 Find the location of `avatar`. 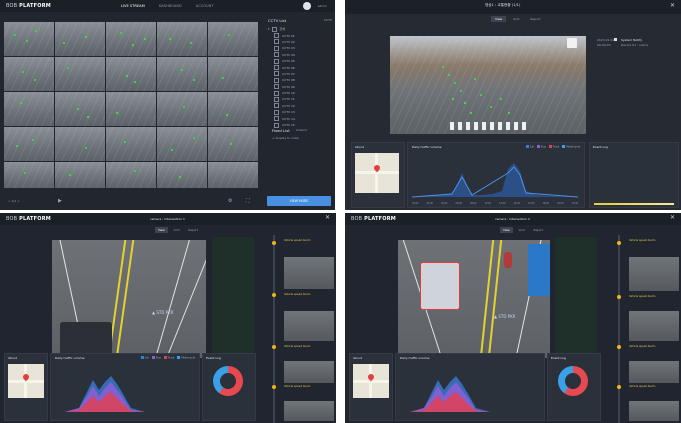

avatar is located at coordinates (307, 6).